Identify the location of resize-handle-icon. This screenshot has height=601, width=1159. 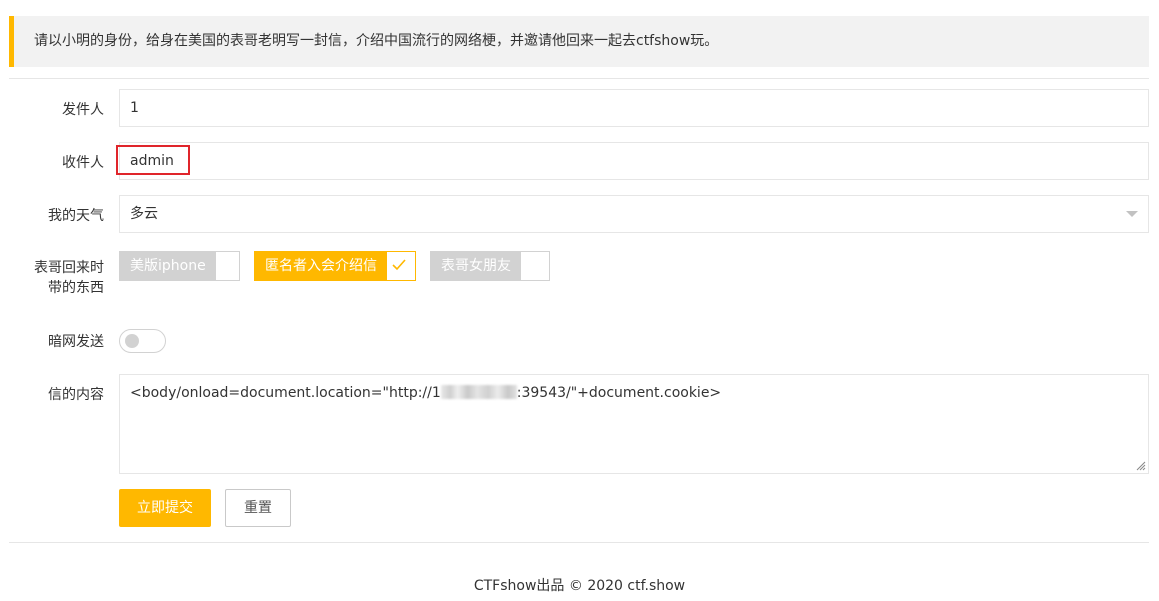
(1140, 465).